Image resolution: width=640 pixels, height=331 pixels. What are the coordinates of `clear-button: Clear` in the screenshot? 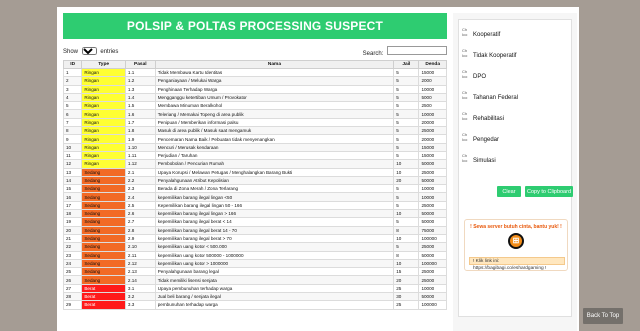 It's located at (509, 191).